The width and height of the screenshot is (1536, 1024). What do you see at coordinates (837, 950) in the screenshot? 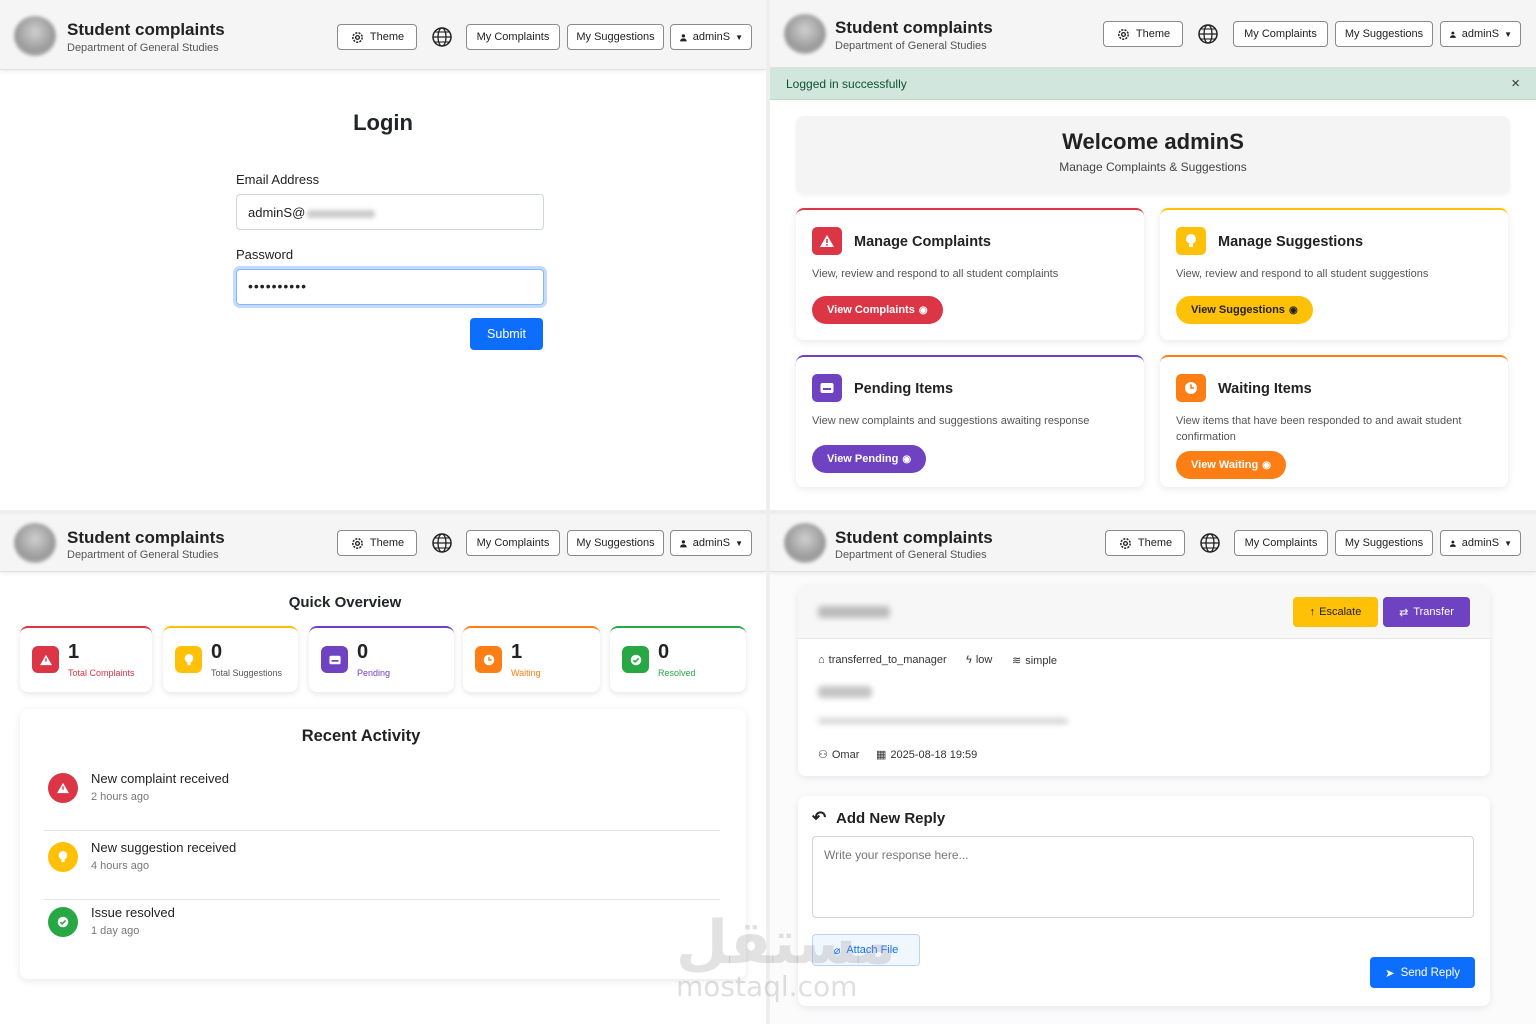
I see `paperclip-icon: ⌀` at bounding box center [837, 950].